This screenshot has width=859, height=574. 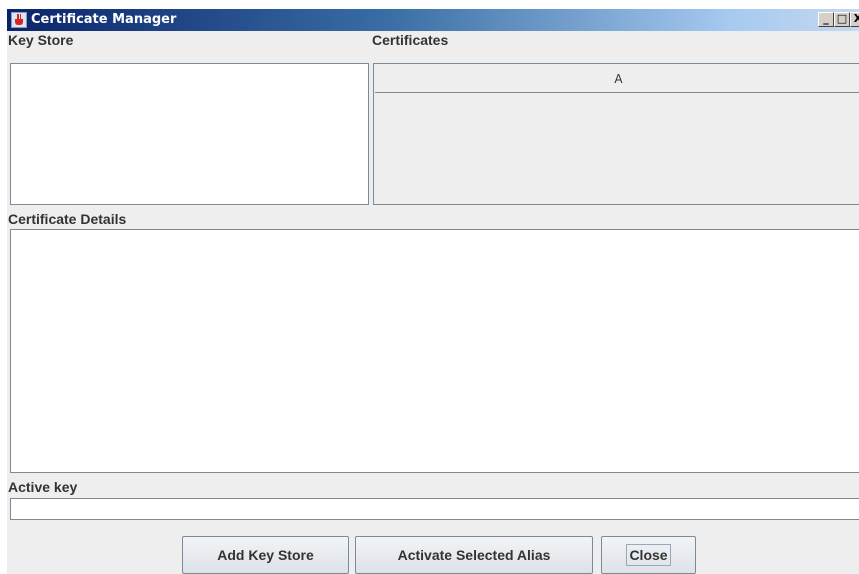 What do you see at coordinates (43, 487) in the screenshot?
I see `active-key-label: Active key` at bounding box center [43, 487].